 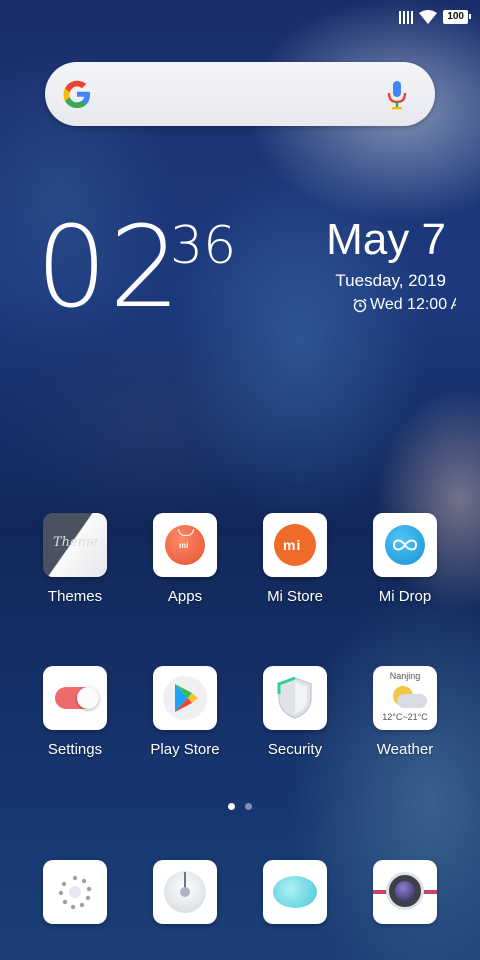 I want to click on app-label: Play Store, so click(x=185, y=749).